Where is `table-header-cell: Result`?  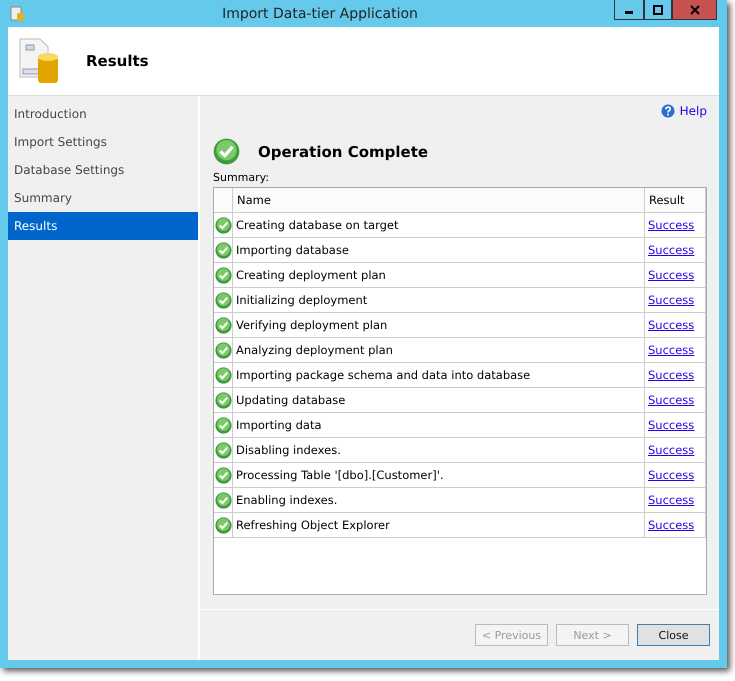
table-header-cell: Result is located at coordinates (675, 200).